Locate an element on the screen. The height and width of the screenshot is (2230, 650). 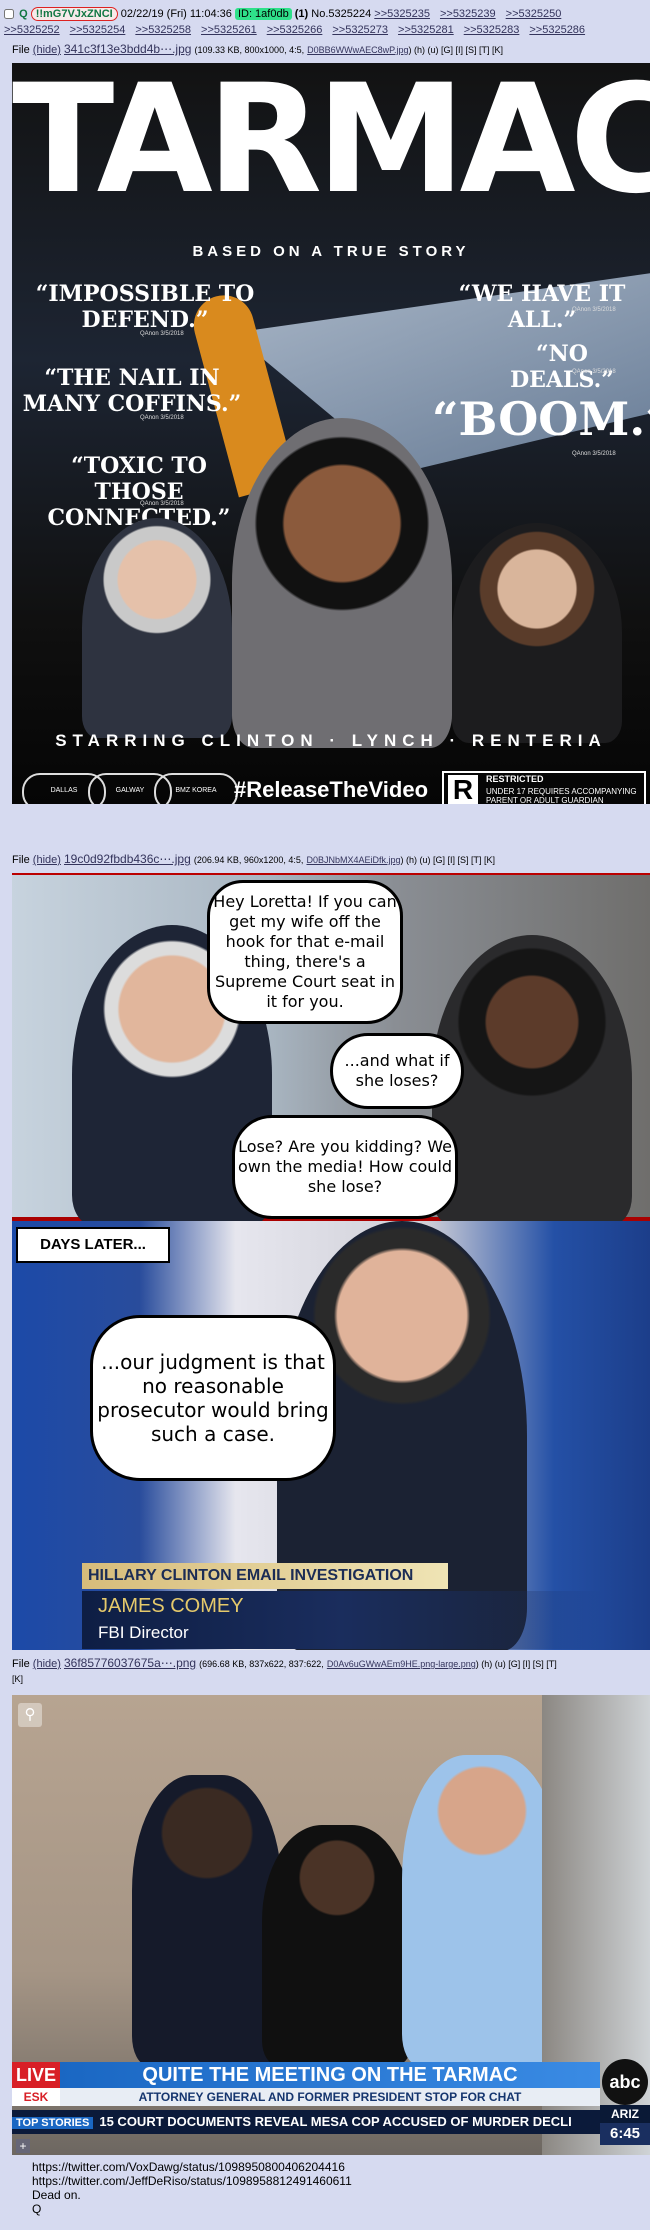
rating-title: RESTRICTED is located at coordinates (515, 779).